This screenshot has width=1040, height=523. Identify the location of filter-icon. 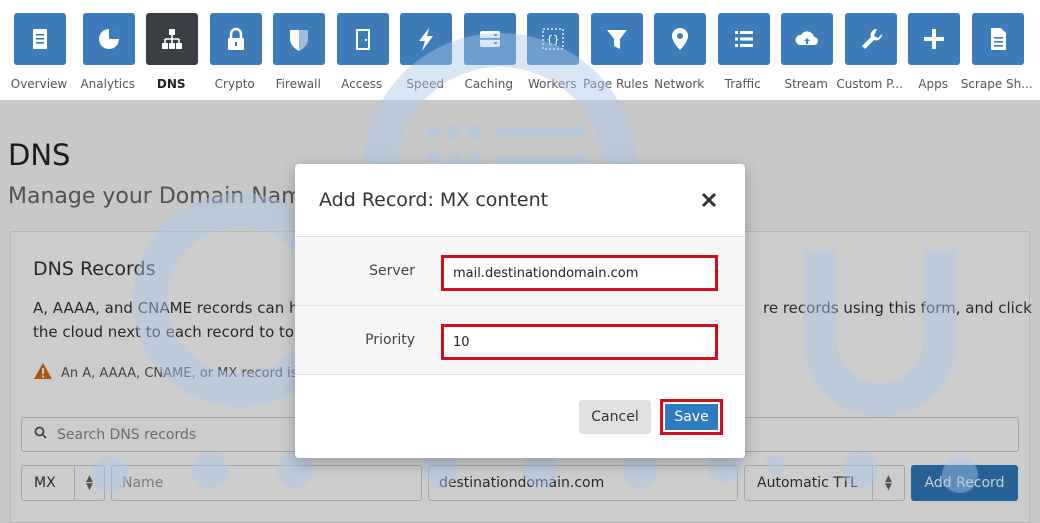
(616, 39).